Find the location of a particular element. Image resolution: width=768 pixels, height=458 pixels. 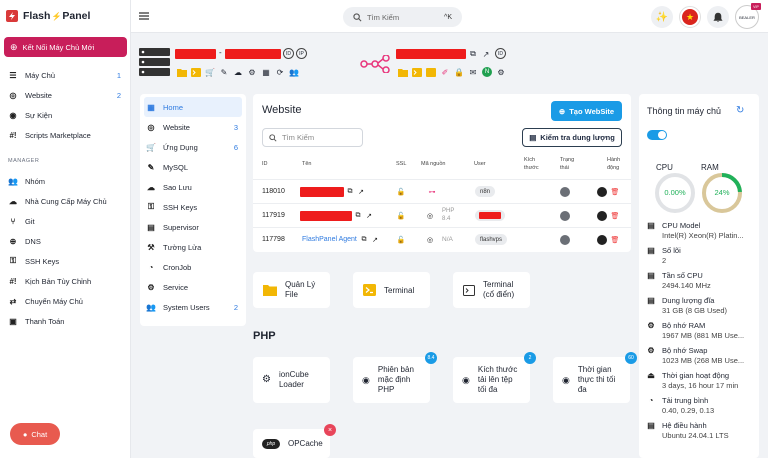

cloud-upload-icon: ☁ is located at coordinates (238, 72).